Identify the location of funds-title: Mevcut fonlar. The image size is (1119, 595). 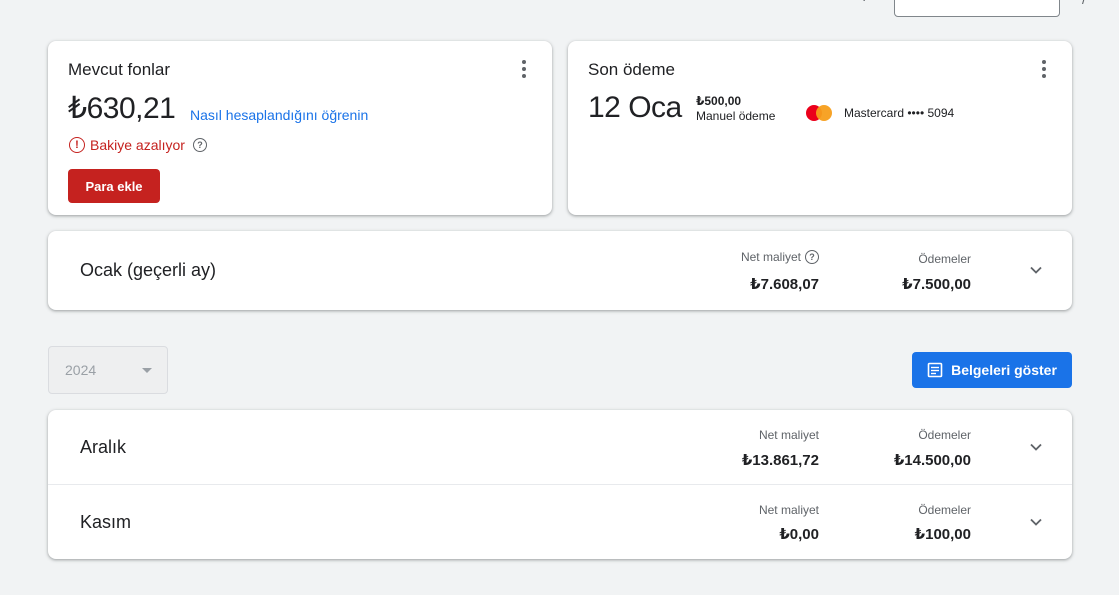
(119, 69).